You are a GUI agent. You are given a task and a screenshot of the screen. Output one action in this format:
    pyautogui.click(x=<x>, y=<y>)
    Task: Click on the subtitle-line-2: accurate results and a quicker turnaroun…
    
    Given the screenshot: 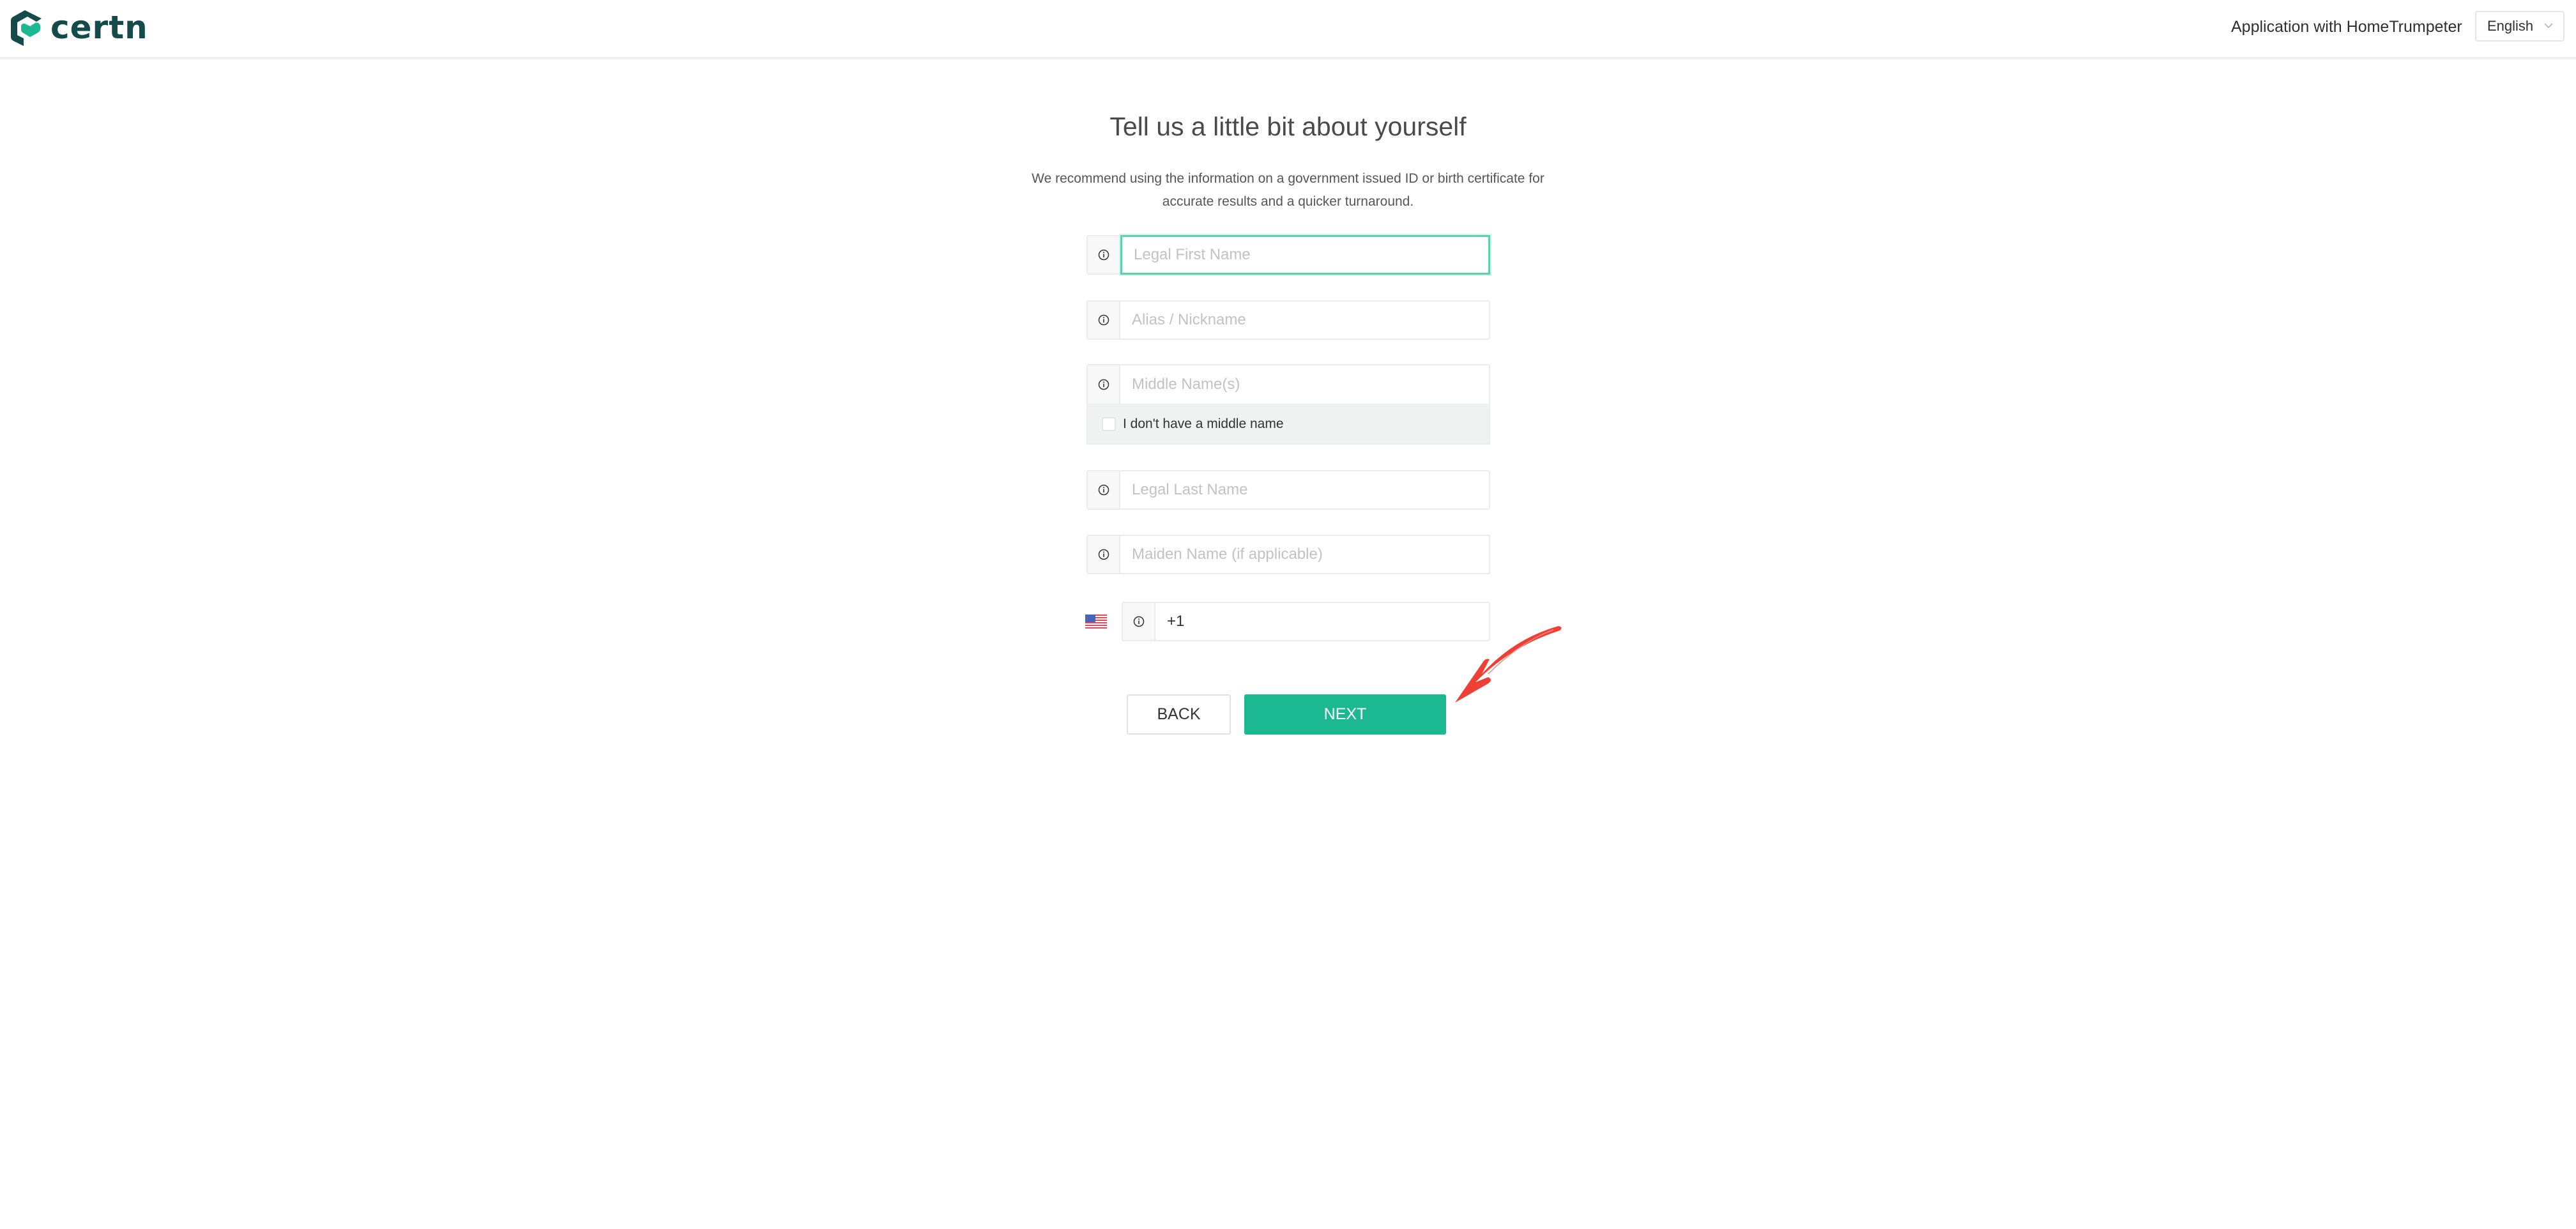 What is the action you would take?
    pyautogui.click(x=1288, y=201)
    